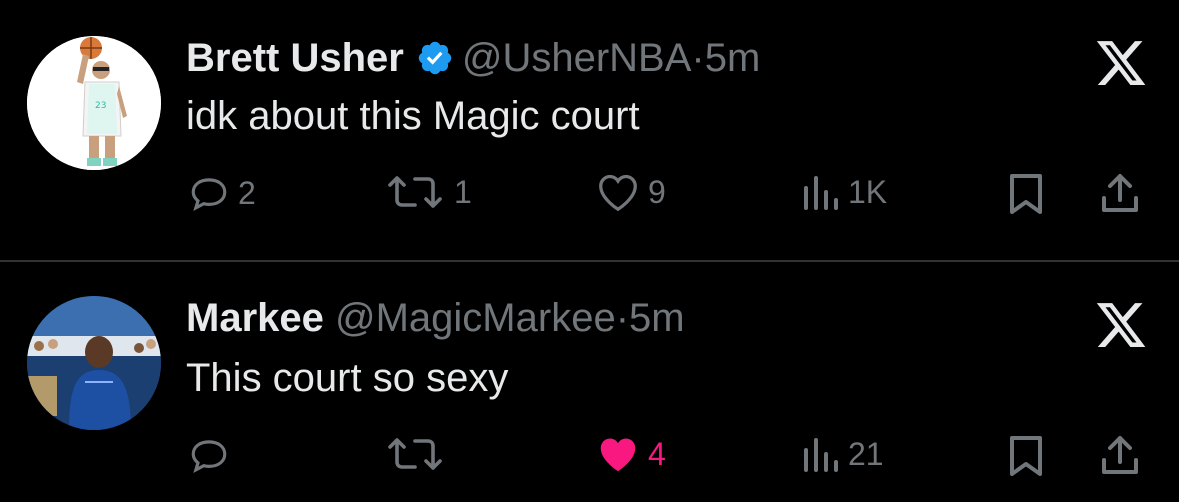 The height and width of the screenshot is (502, 1179). I want to click on tweet-text: idk about this Magic court, so click(413, 116).